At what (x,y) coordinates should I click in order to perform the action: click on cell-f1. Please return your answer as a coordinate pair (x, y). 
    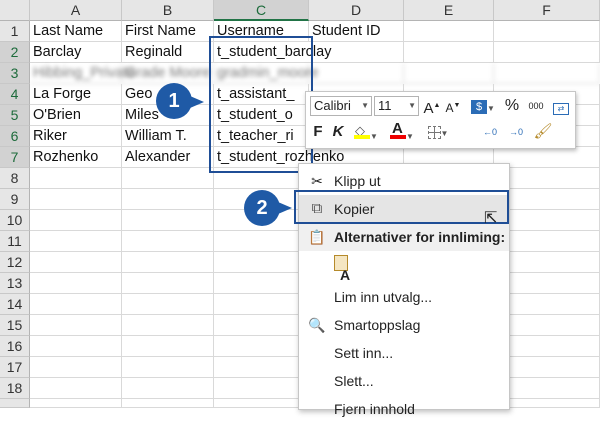
    Looking at the image, I should click on (547, 31).